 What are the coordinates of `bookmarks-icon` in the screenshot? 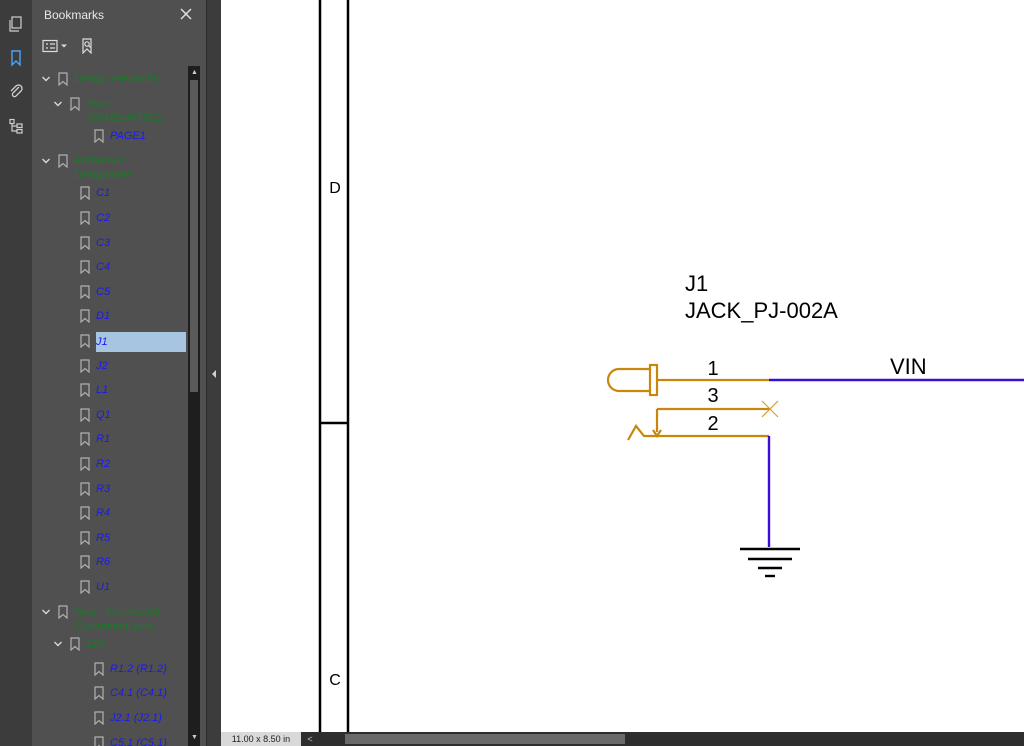 It's located at (16, 58).